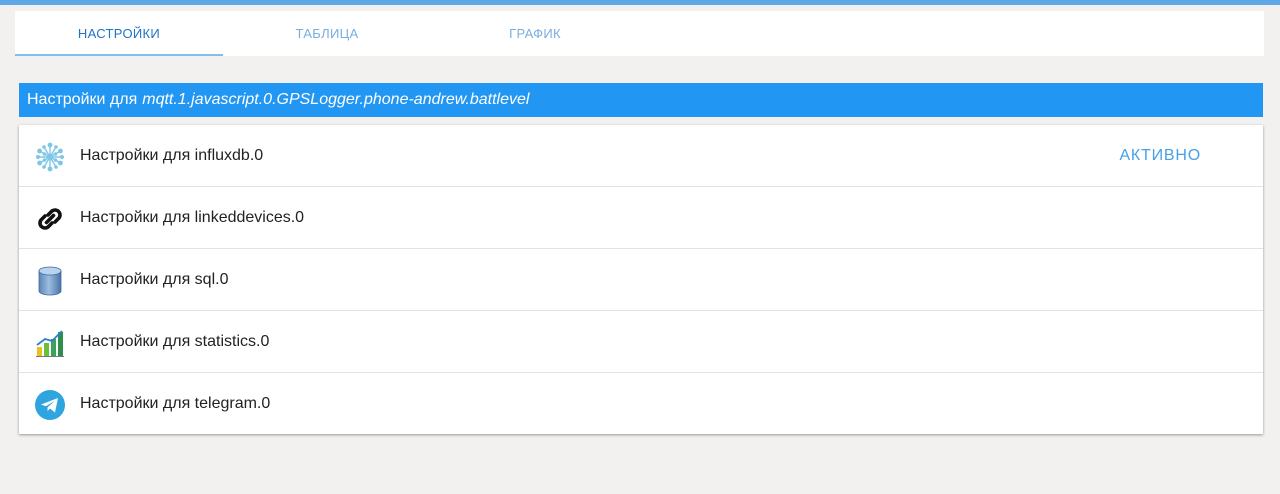 This screenshot has height=494, width=1280. Describe the element at coordinates (175, 403) in the screenshot. I see `list-item-label: Настройки для telegram.0` at that location.